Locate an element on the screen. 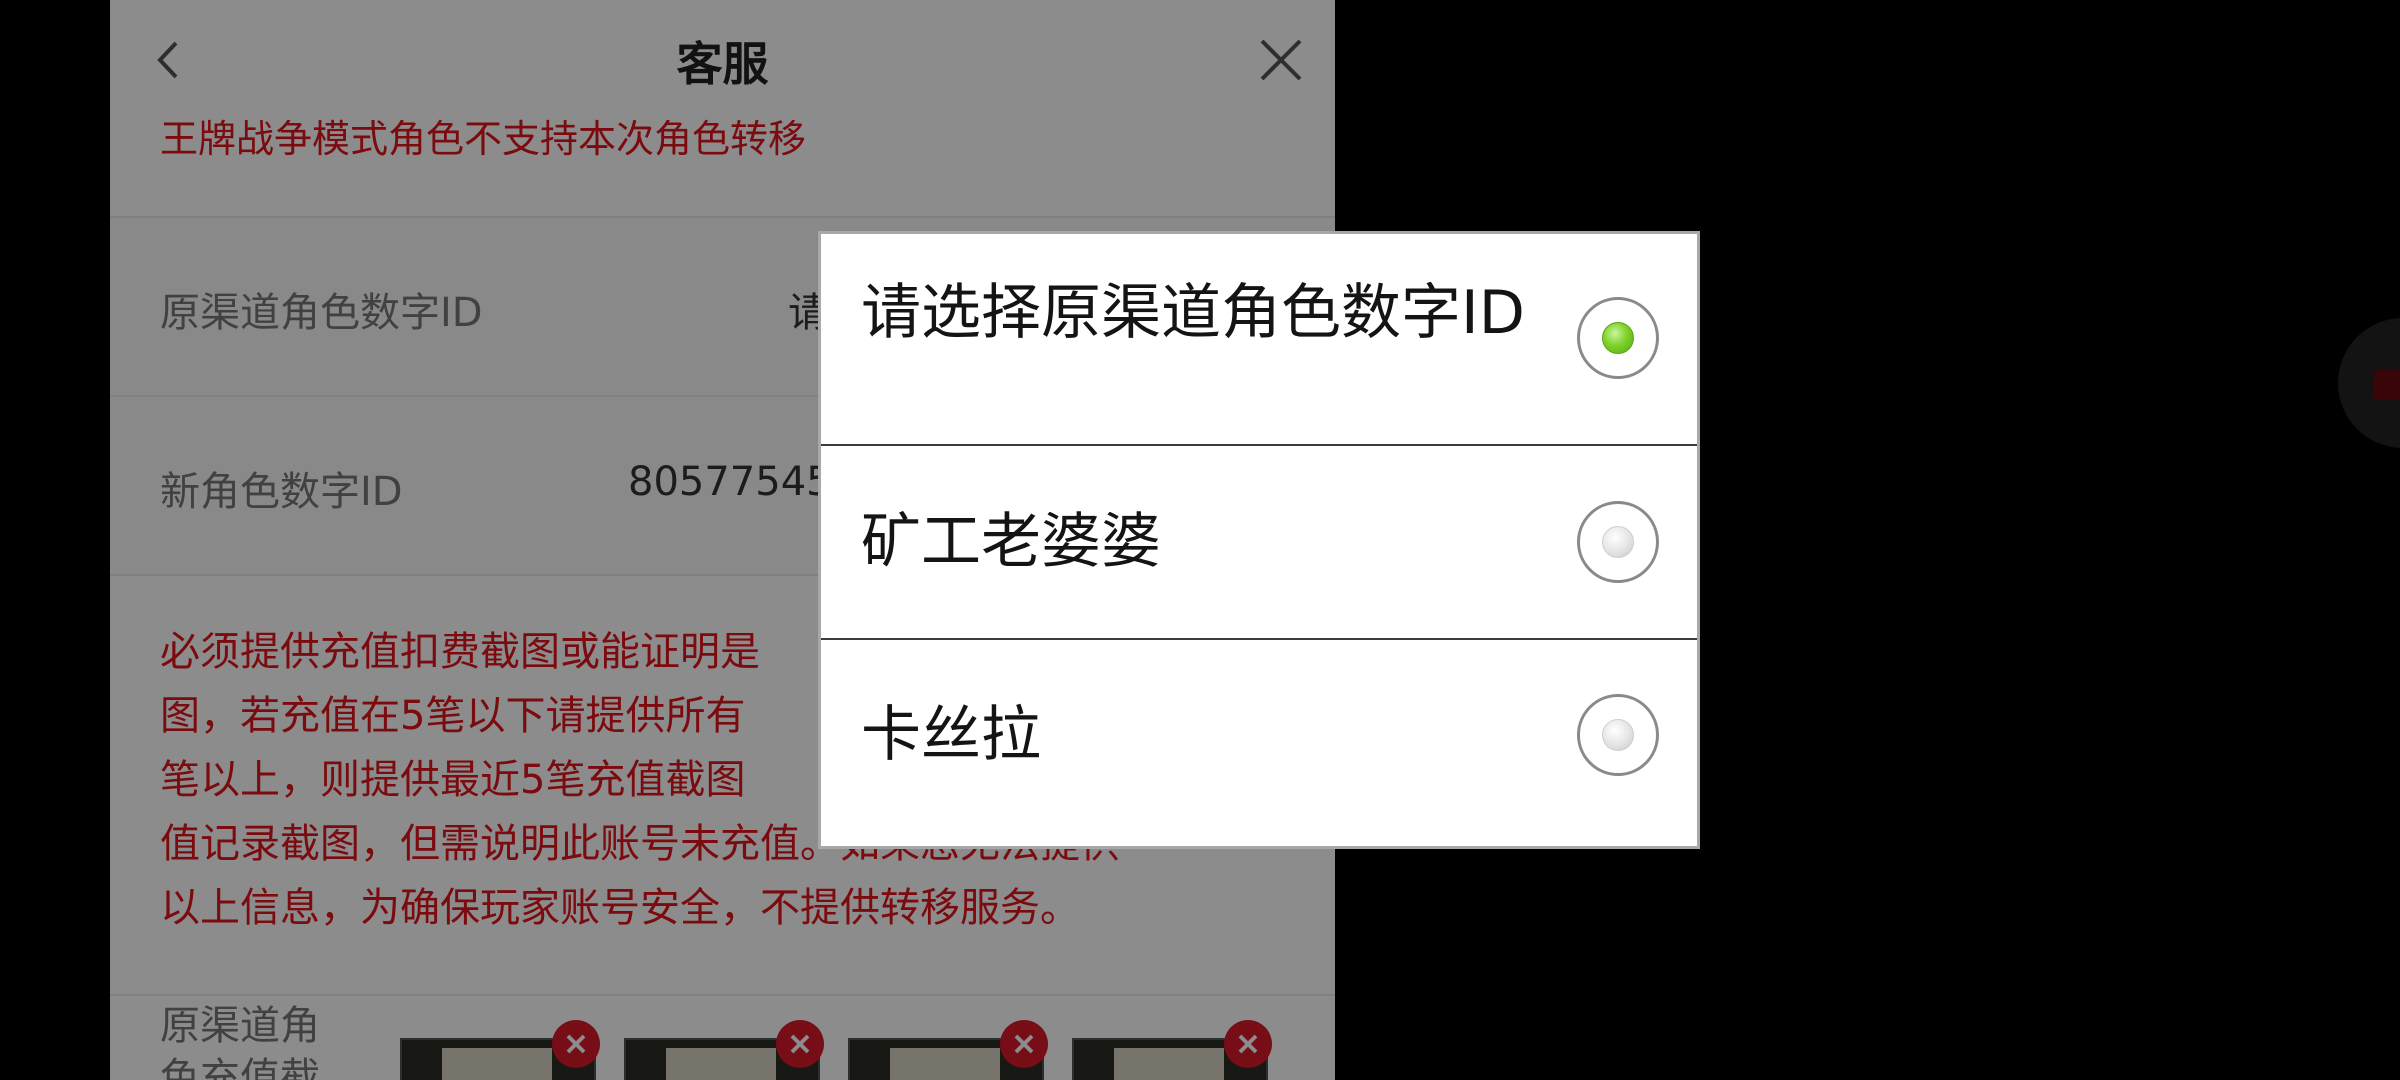  option-miner-granny: 矿工老婆婆 is located at coordinates (1259, 542).